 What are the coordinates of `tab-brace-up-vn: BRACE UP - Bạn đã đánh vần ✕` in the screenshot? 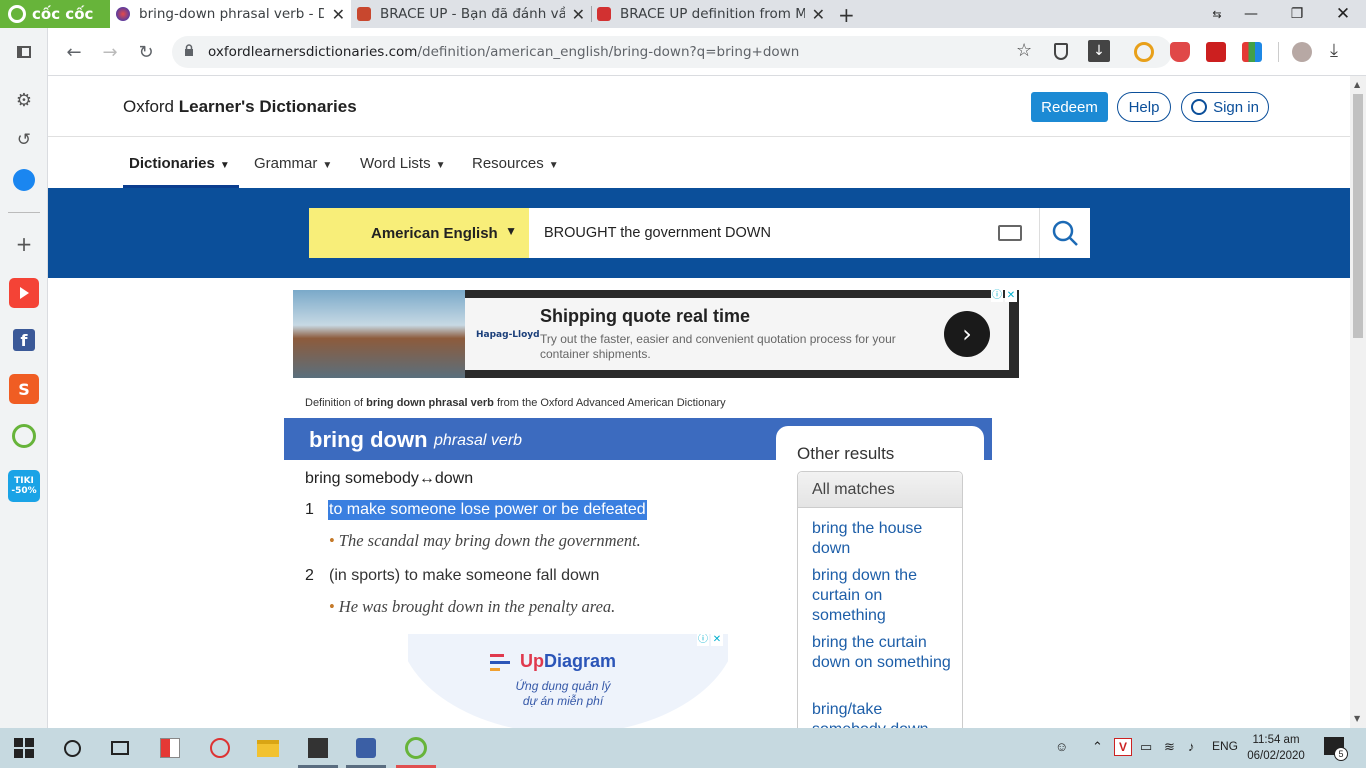 It's located at (471, 14).